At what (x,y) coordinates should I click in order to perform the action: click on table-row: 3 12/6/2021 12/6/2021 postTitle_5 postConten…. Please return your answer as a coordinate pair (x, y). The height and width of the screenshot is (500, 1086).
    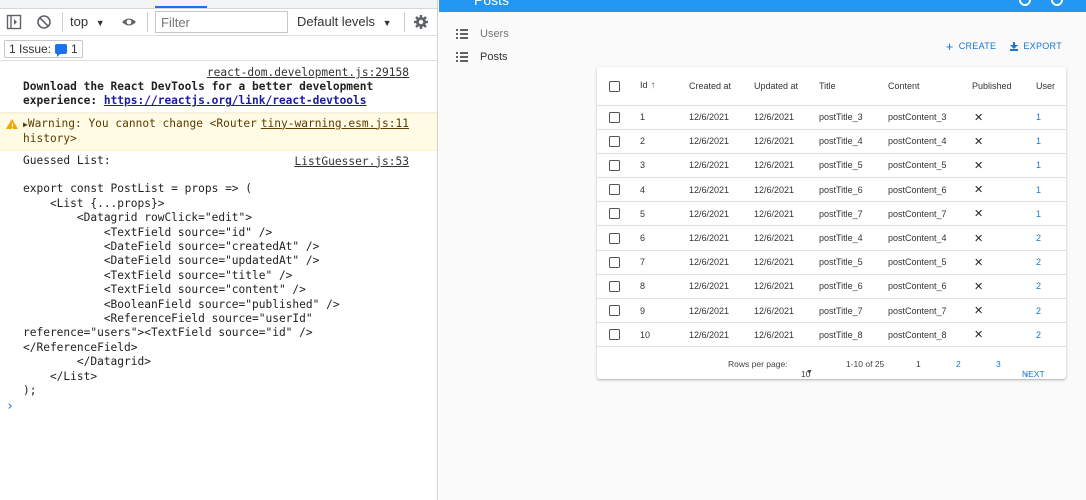
    Looking at the image, I should click on (831, 166).